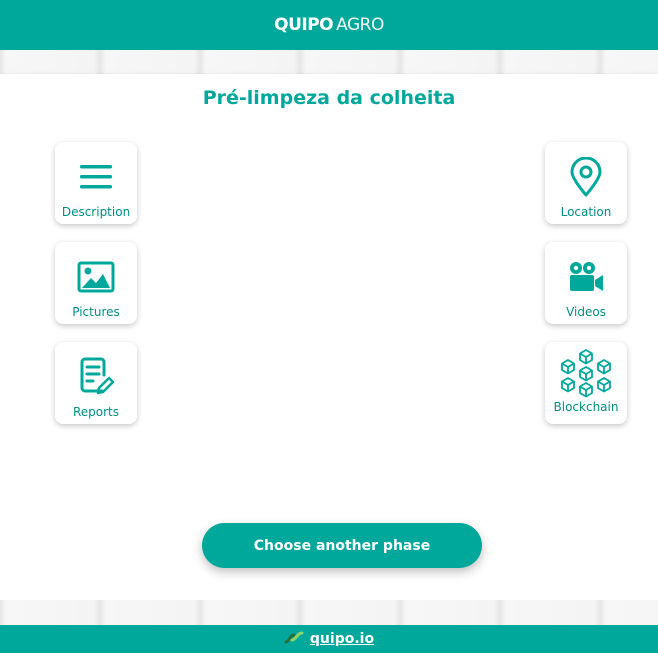 This screenshot has width=658, height=653. I want to click on location-tile: Location, so click(586, 183).